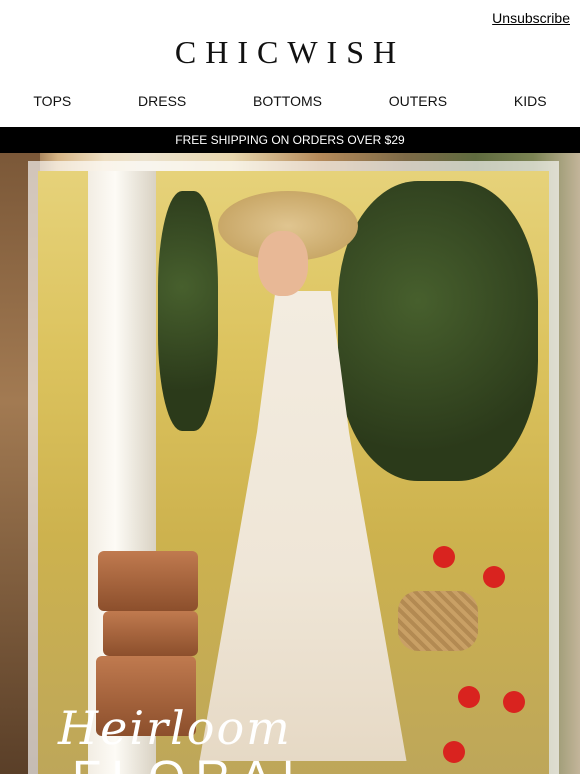 The height and width of the screenshot is (774, 580). What do you see at coordinates (175, 728) in the screenshot?
I see `hero-script-title: Heirloom` at bounding box center [175, 728].